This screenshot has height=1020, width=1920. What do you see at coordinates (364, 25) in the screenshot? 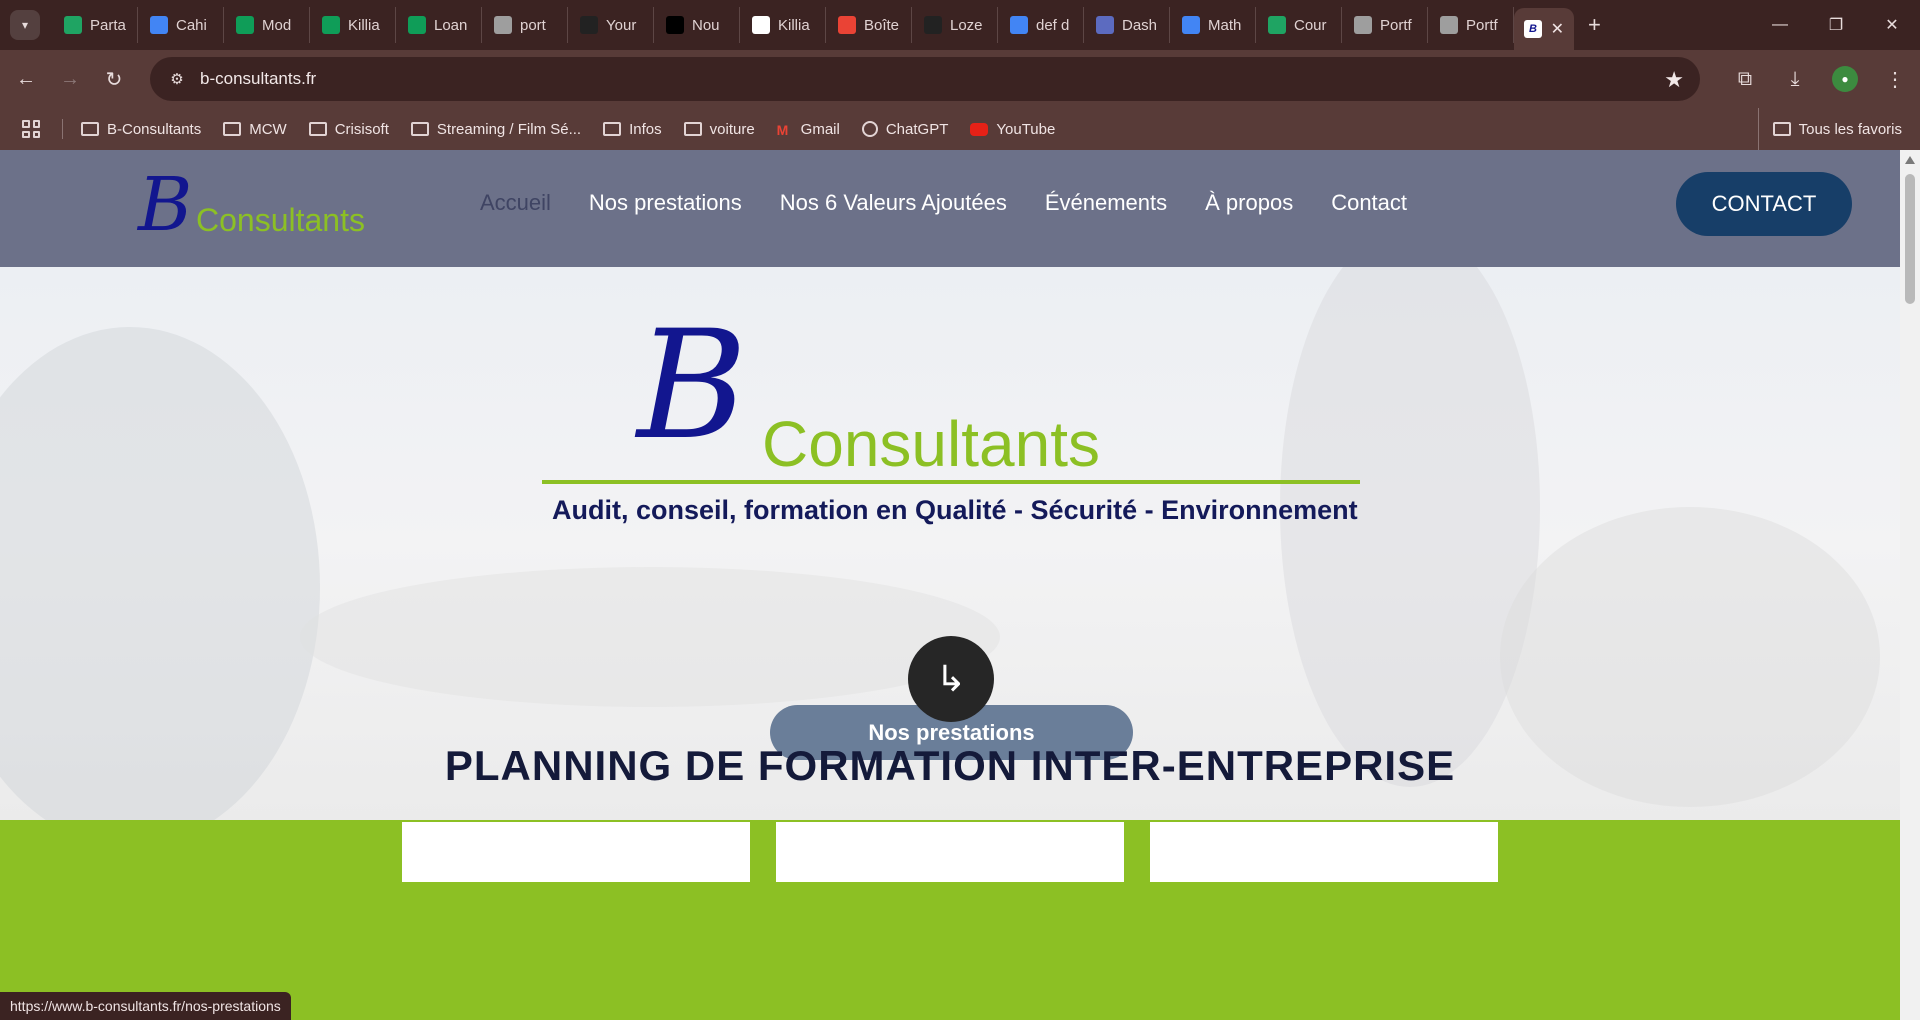
I see `tab-label: Killia` at bounding box center [364, 25].